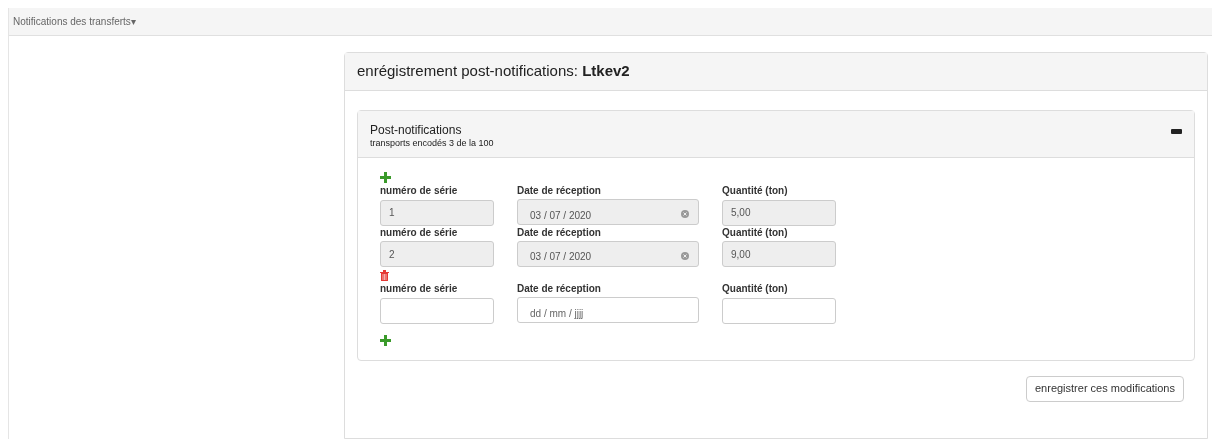 The image size is (1212, 439). I want to click on section-subtitle: transports encodés 3 de la 100, so click(432, 143).